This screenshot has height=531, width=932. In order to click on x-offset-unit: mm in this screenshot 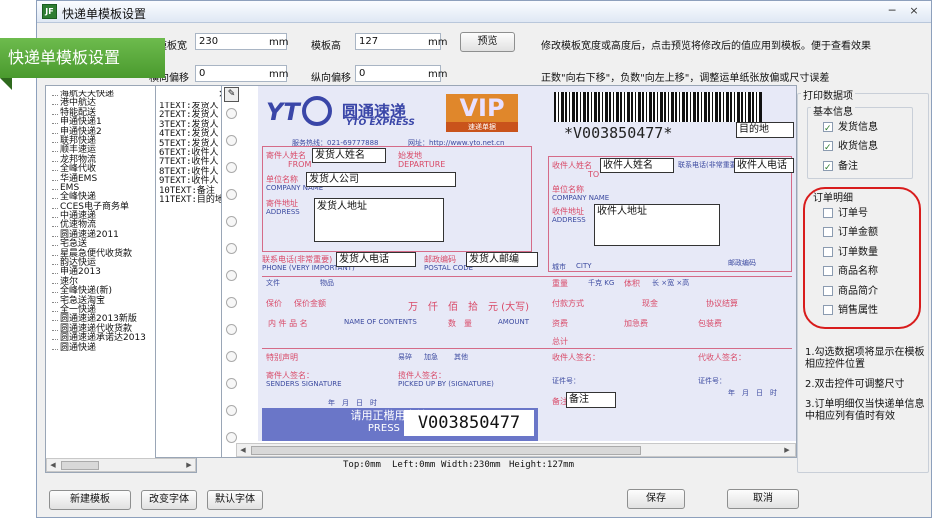, I will do `click(279, 74)`.